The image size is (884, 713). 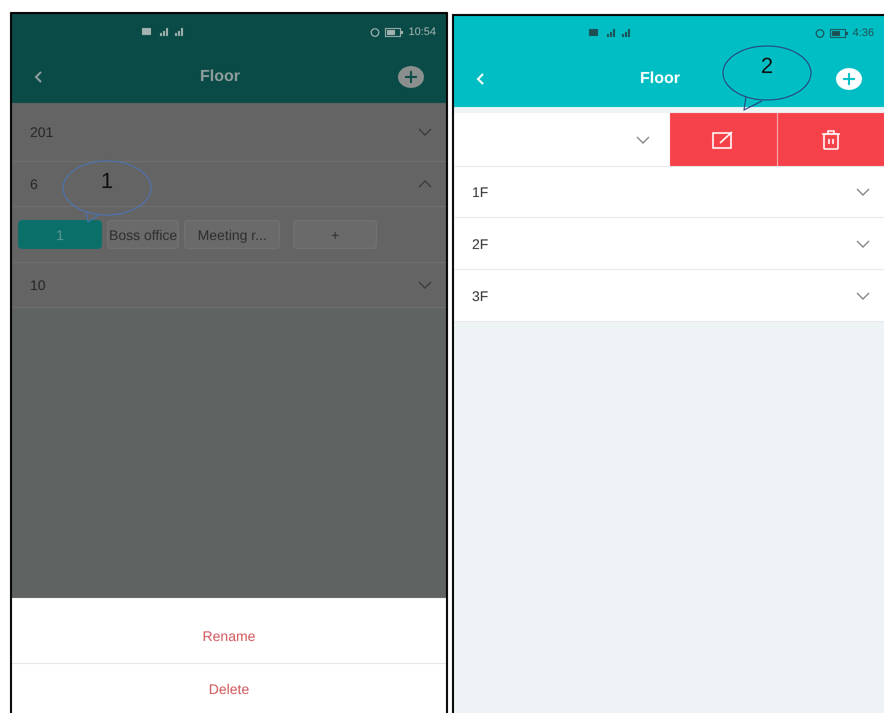 What do you see at coordinates (480, 244) in the screenshot?
I see `floor-name: 2F` at bounding box center [480, 244].